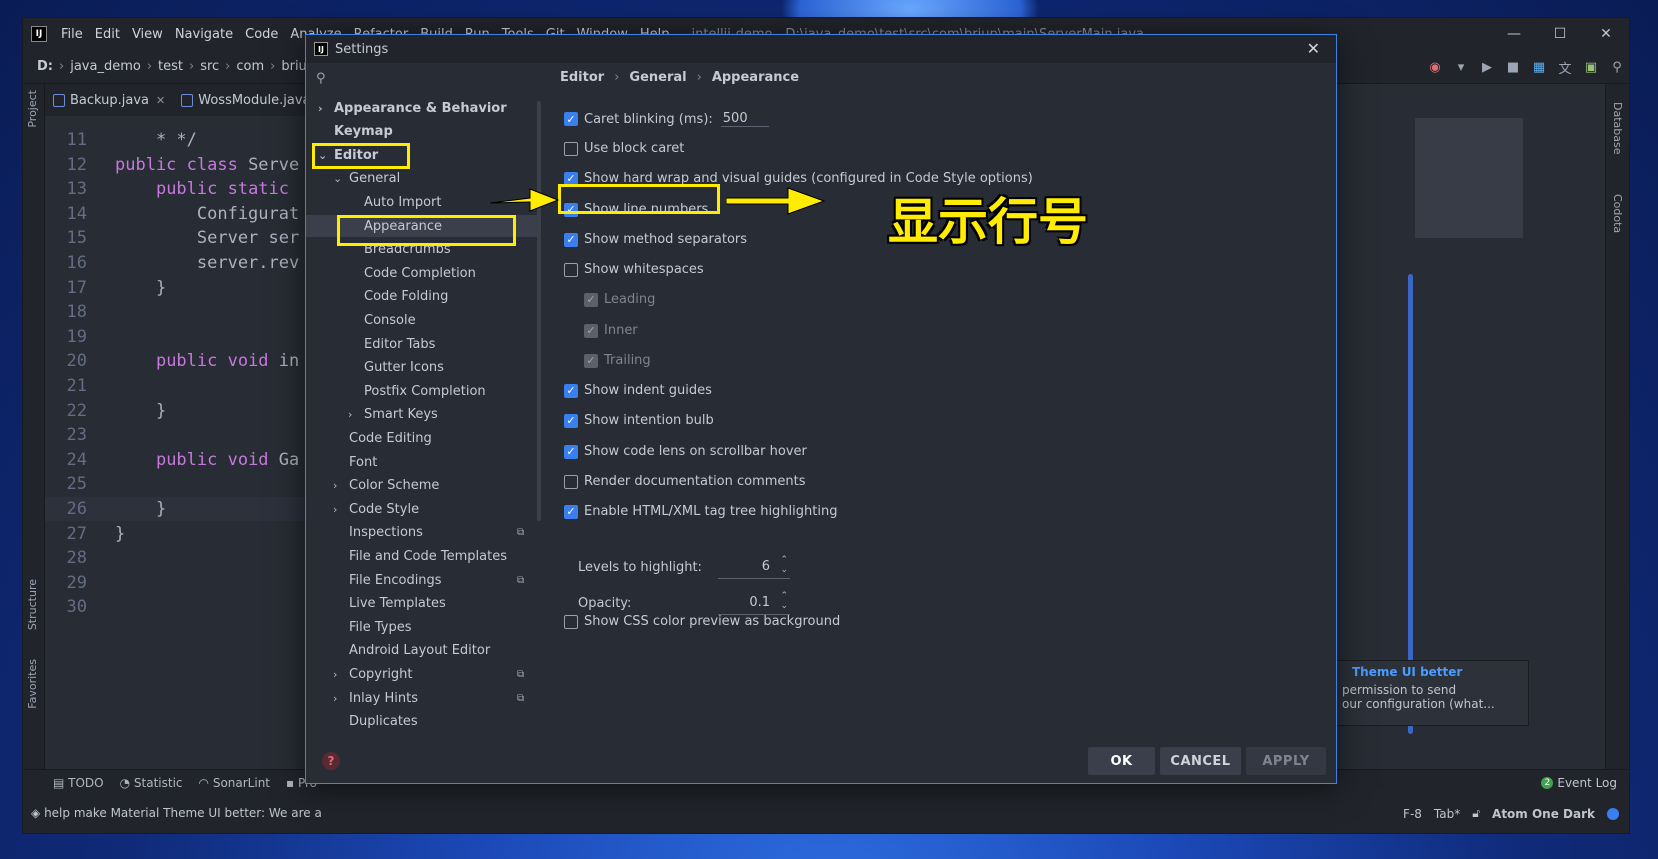 Image resolution: width=1658 pixels, height=859 pixels. I want to click on breadcrumb-src: src, so click(209, 66).